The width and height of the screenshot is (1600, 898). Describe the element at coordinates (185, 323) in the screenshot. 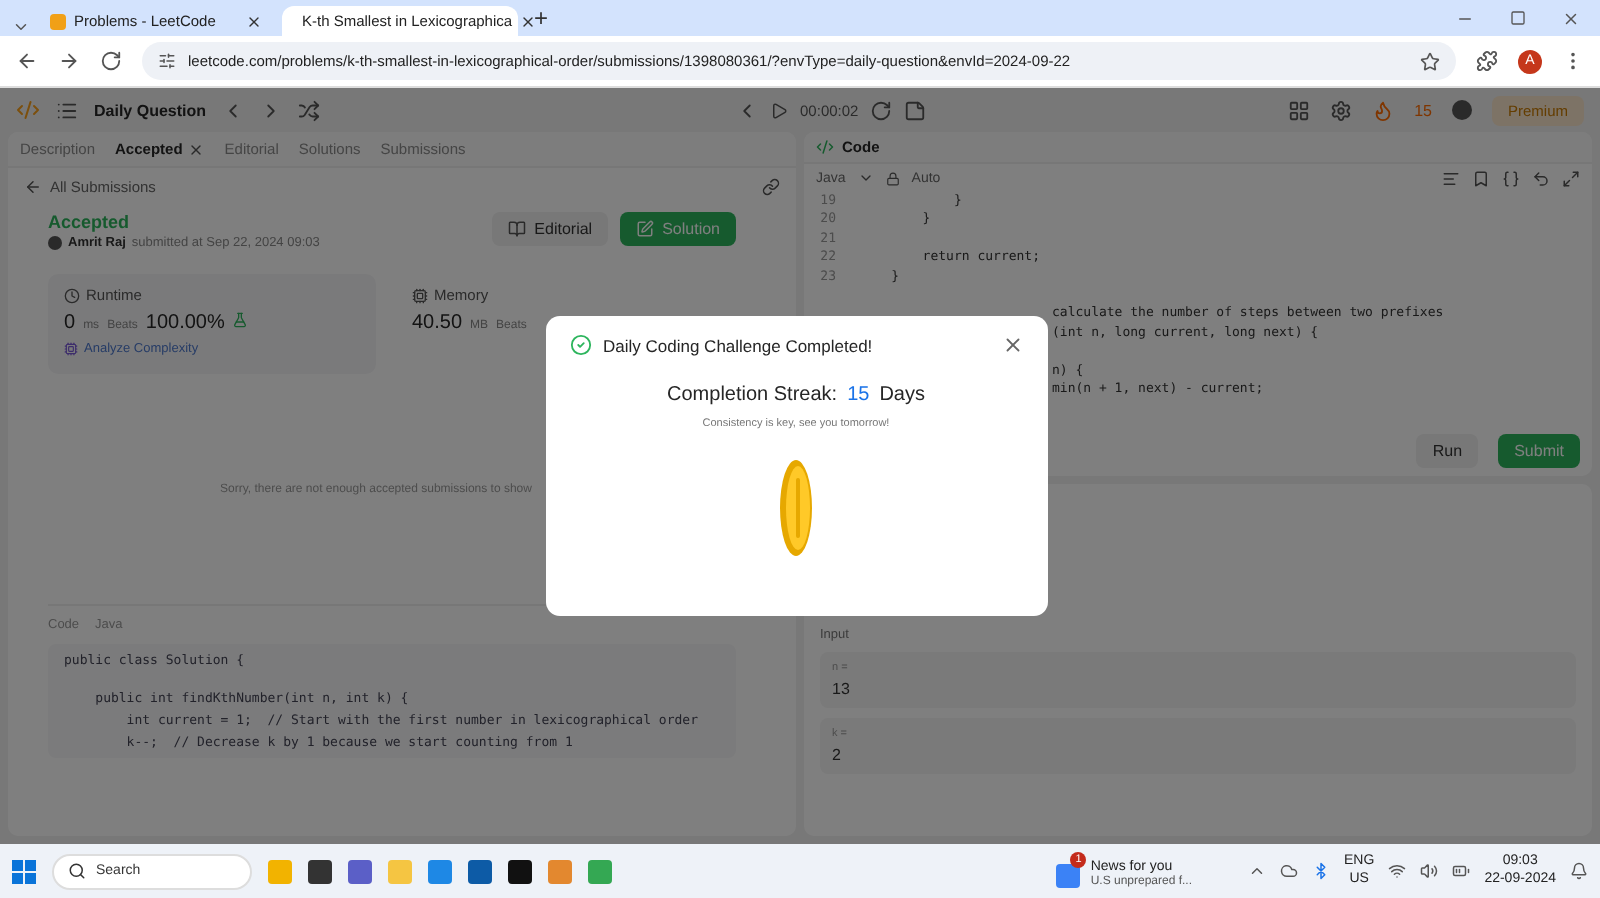

I see `beats-percent: 100.00%` at that location.